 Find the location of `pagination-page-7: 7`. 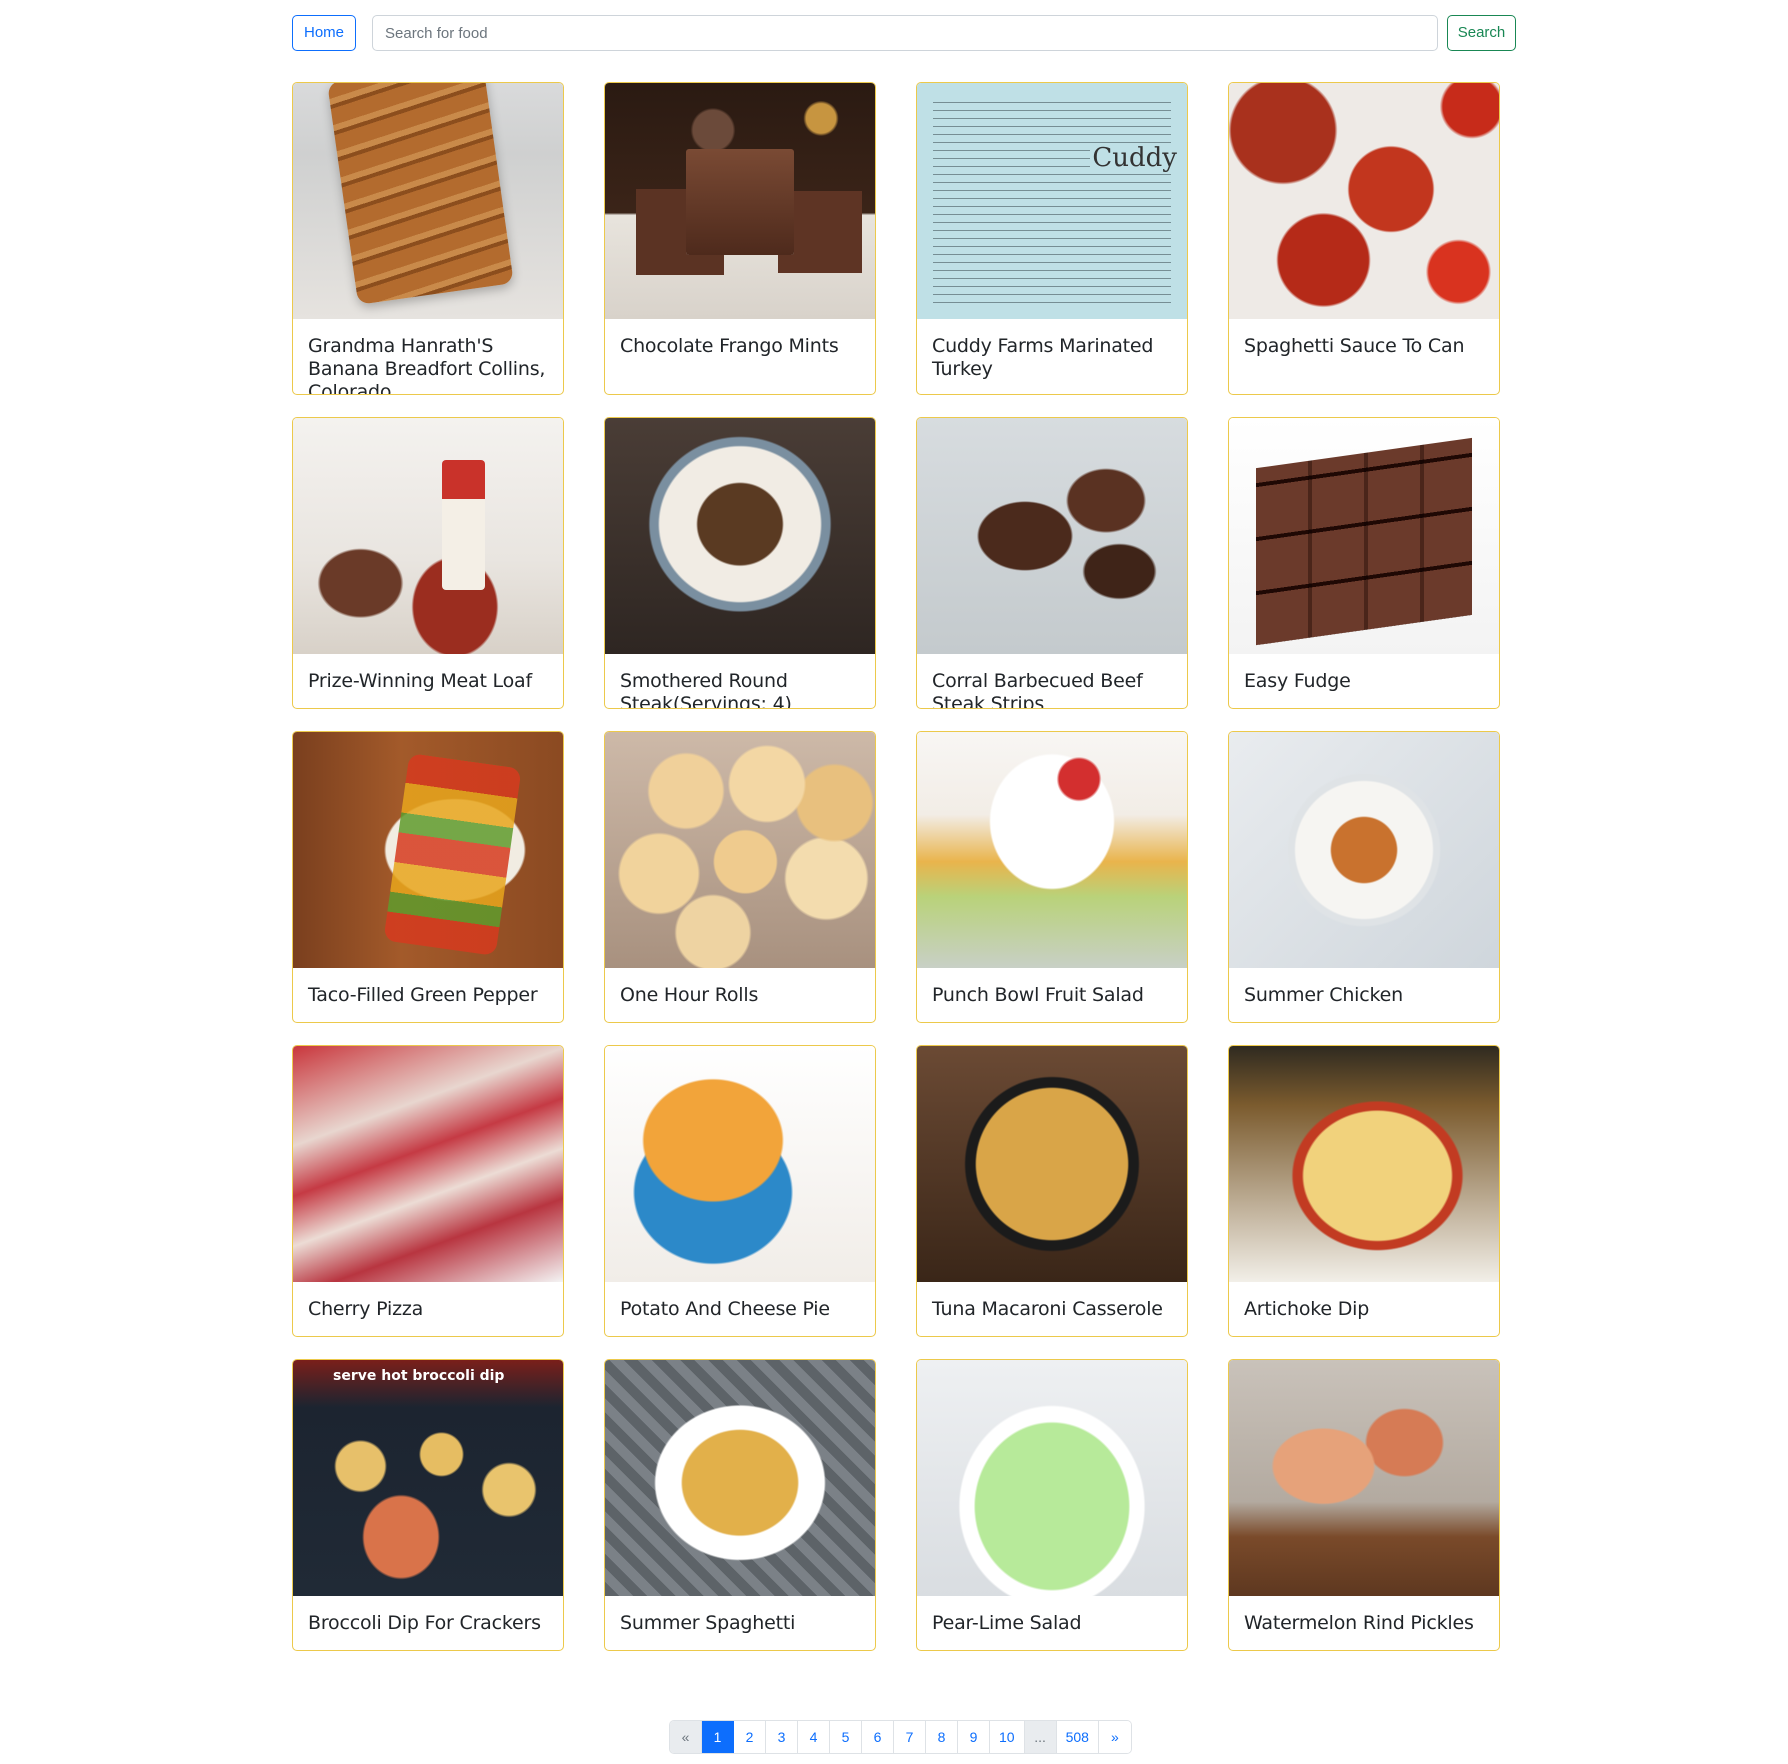

pagination-page-7: 7 is located at coordinates (910, 1737).